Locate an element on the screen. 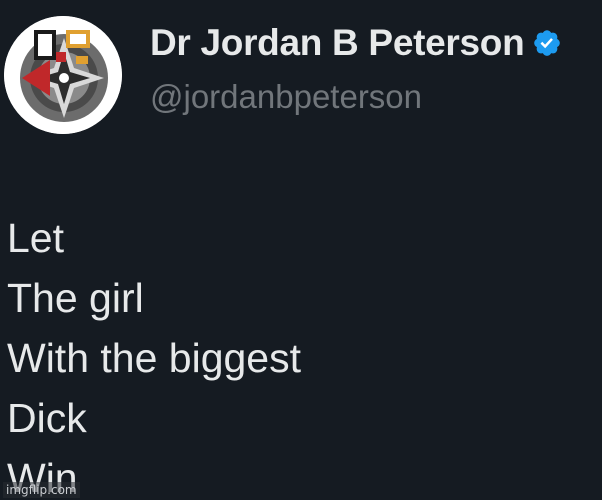  tweet-body-line: The girl is located at coordinates (75, 298).